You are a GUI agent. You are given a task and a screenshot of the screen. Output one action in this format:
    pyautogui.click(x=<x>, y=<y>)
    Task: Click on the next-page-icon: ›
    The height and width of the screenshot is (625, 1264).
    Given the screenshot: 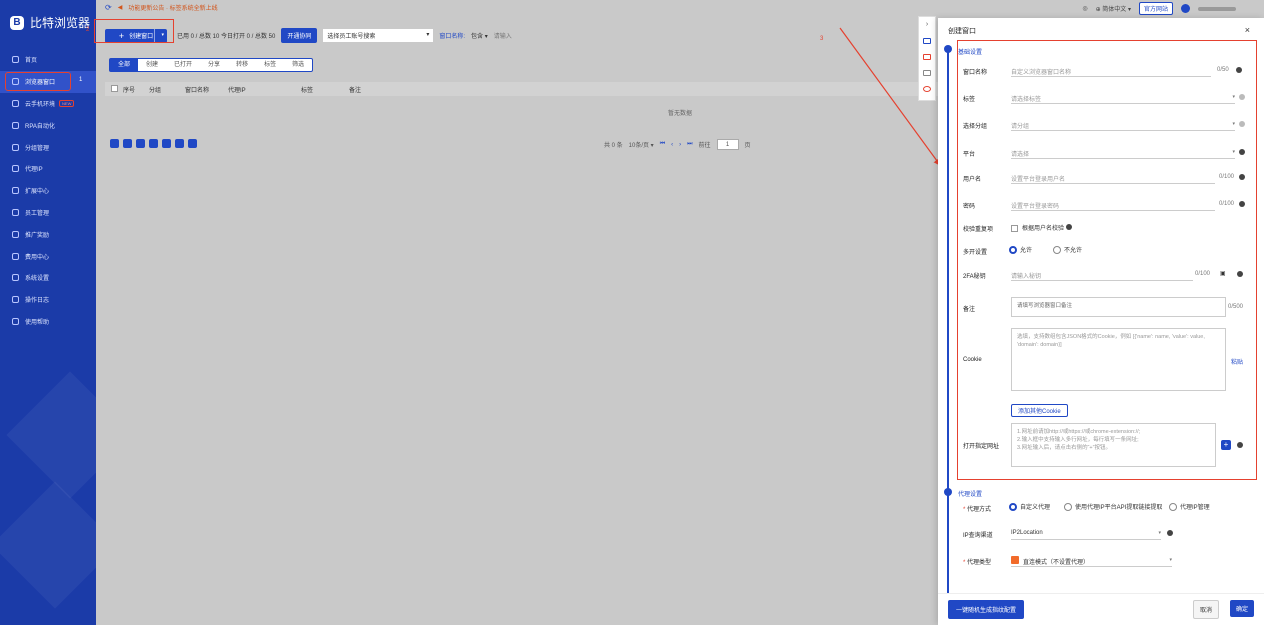 What is the action you would take?
    pyautogui.click(x=680, y=145)
    